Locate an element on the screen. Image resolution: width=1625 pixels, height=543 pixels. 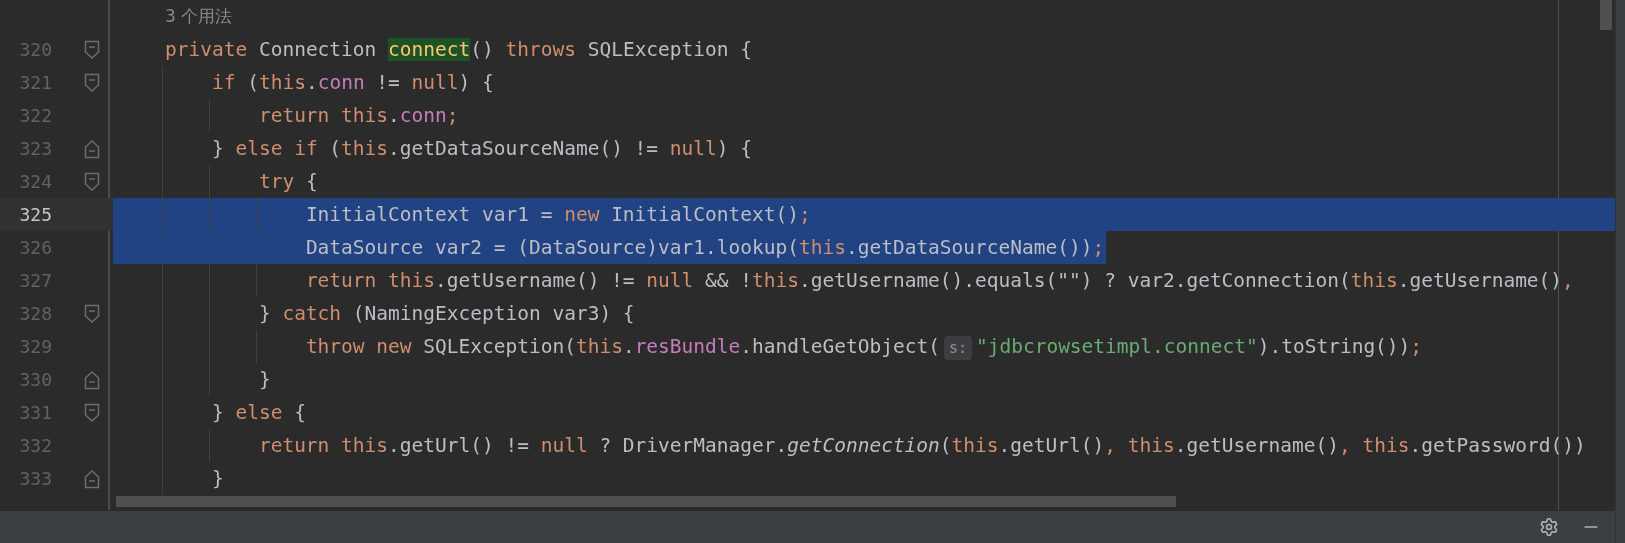
code-text: .getDataSourceName() != is located at coordinates (524, 148).